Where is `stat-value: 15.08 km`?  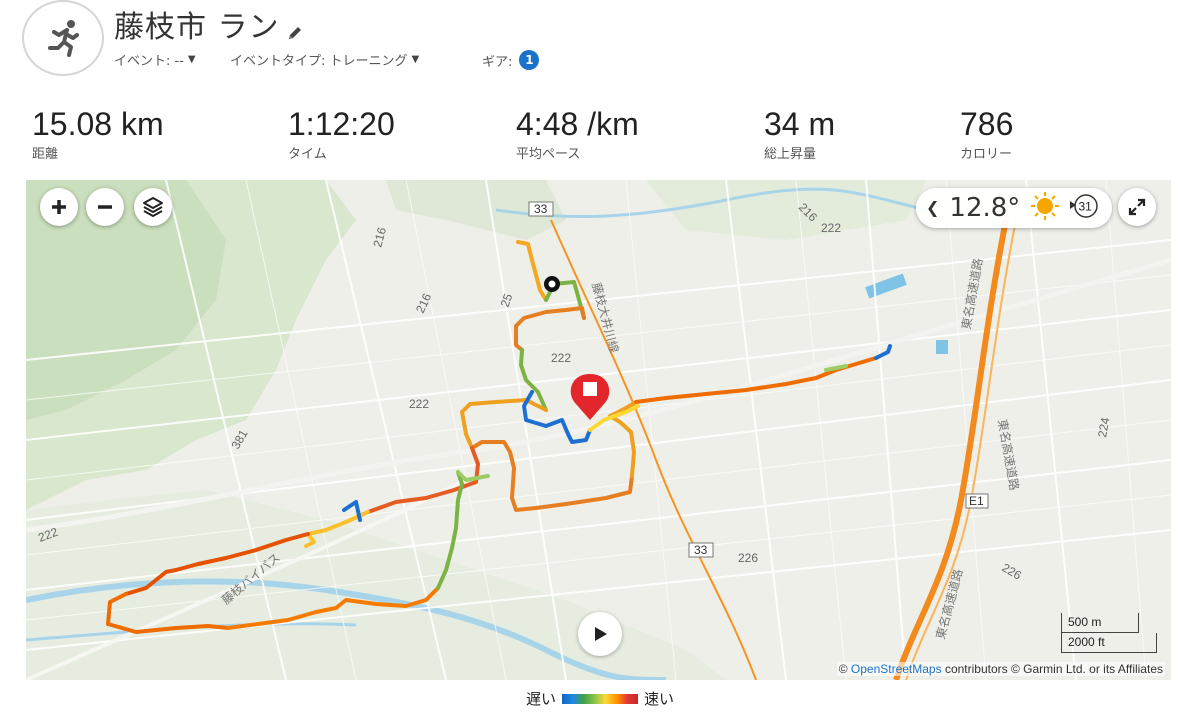 stat-value: 15.08 km is located at coordinates (98, 124).